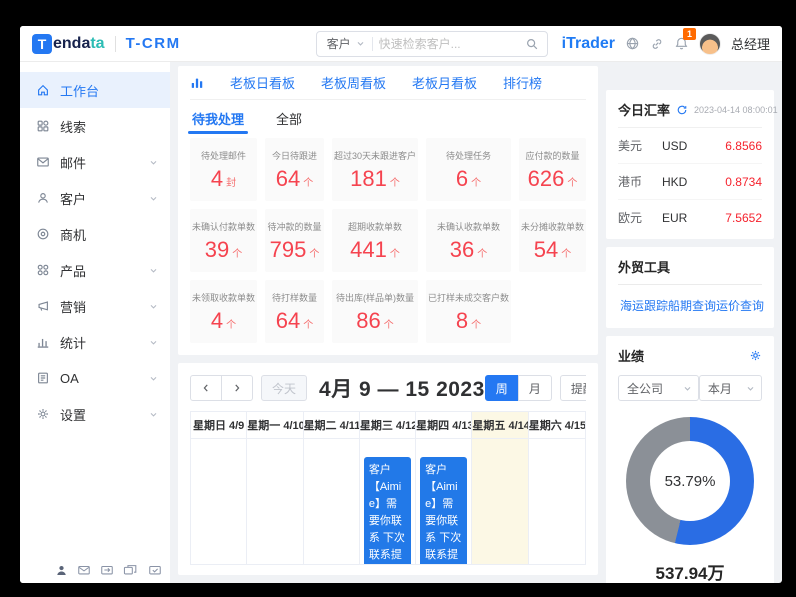 The height and width of the screenshot is (597, 796). I want to click on calendar-day-column-today, so click(500, 501).